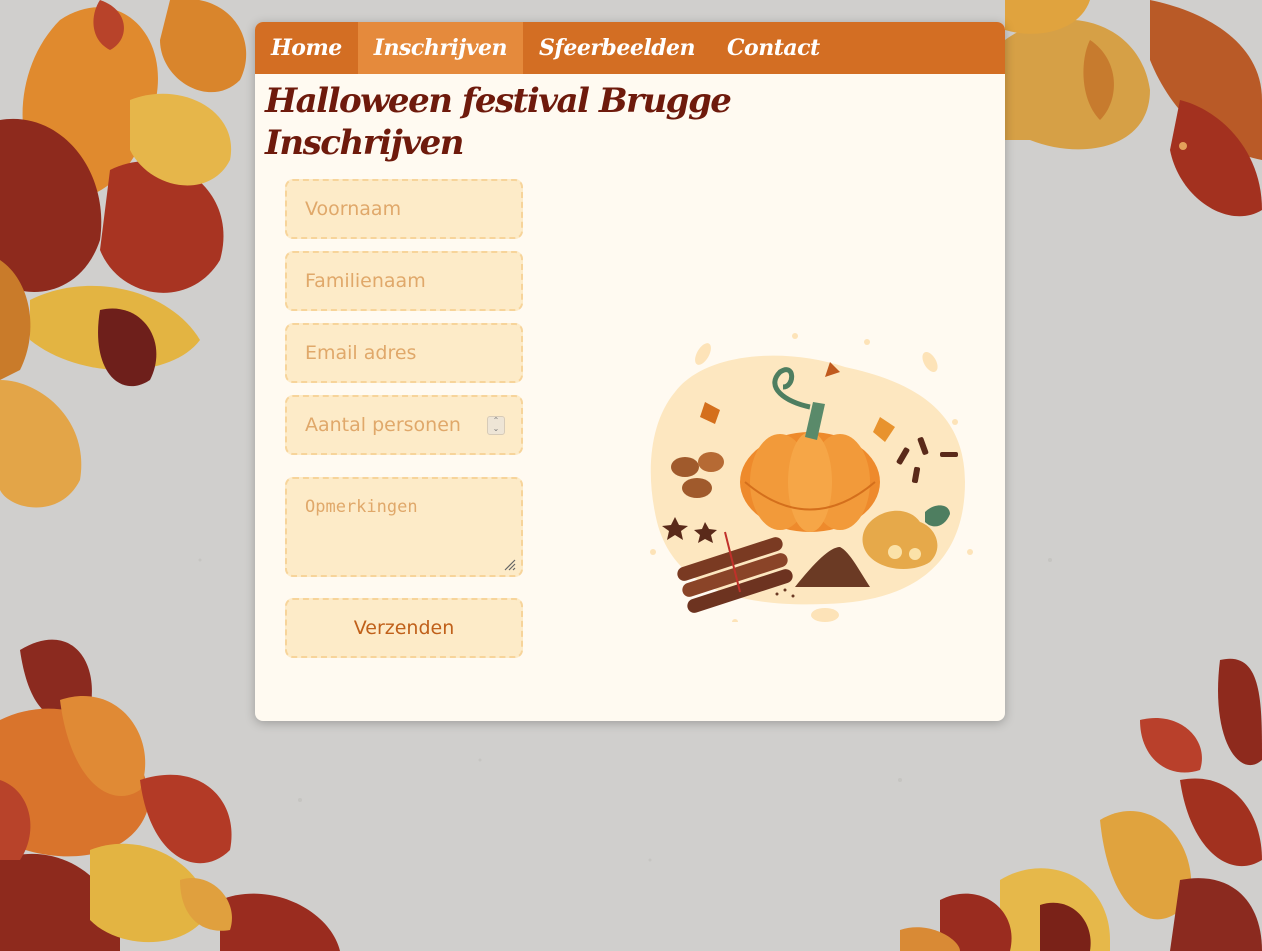 The height and width of the screenshot is (951, 1262). I want to click on nav-item-inschrijven: Inschrijven, so click(440, 48).